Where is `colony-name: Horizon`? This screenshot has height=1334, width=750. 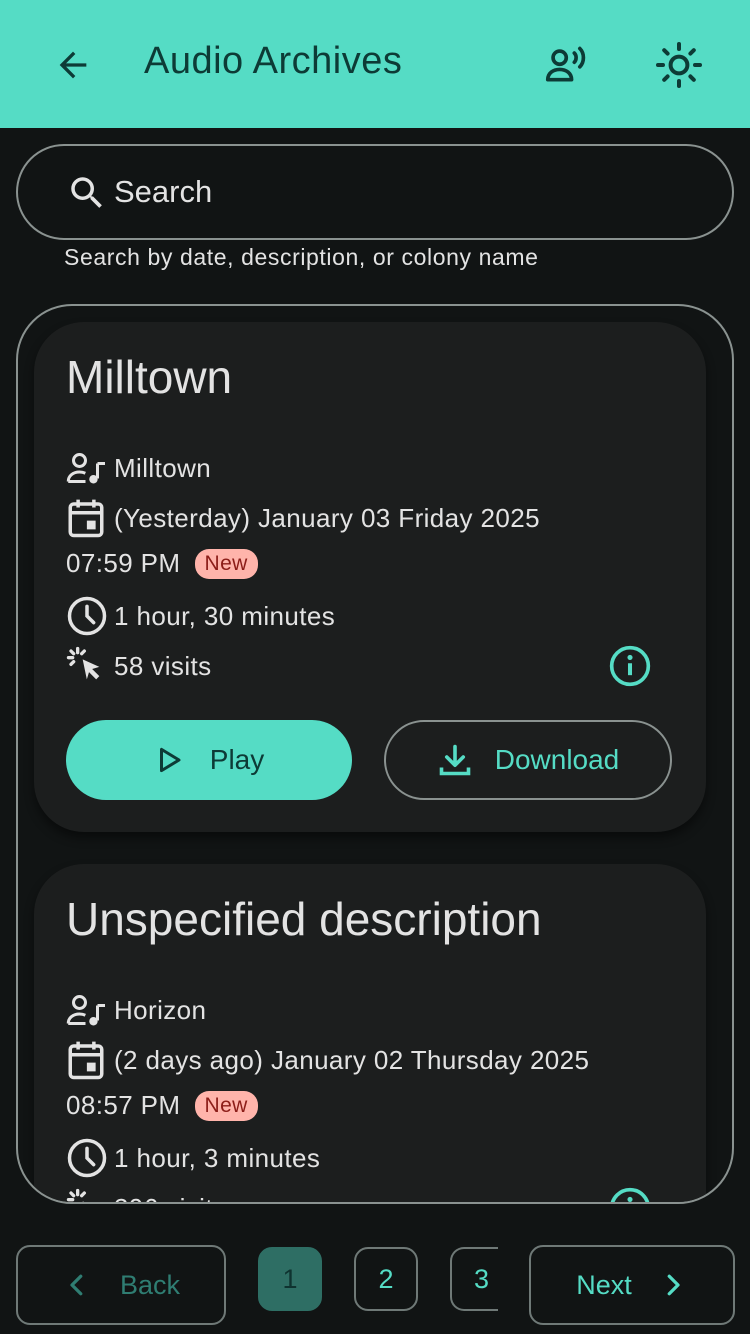 colony-name: Horizon is located at coordinates (160, 1009).